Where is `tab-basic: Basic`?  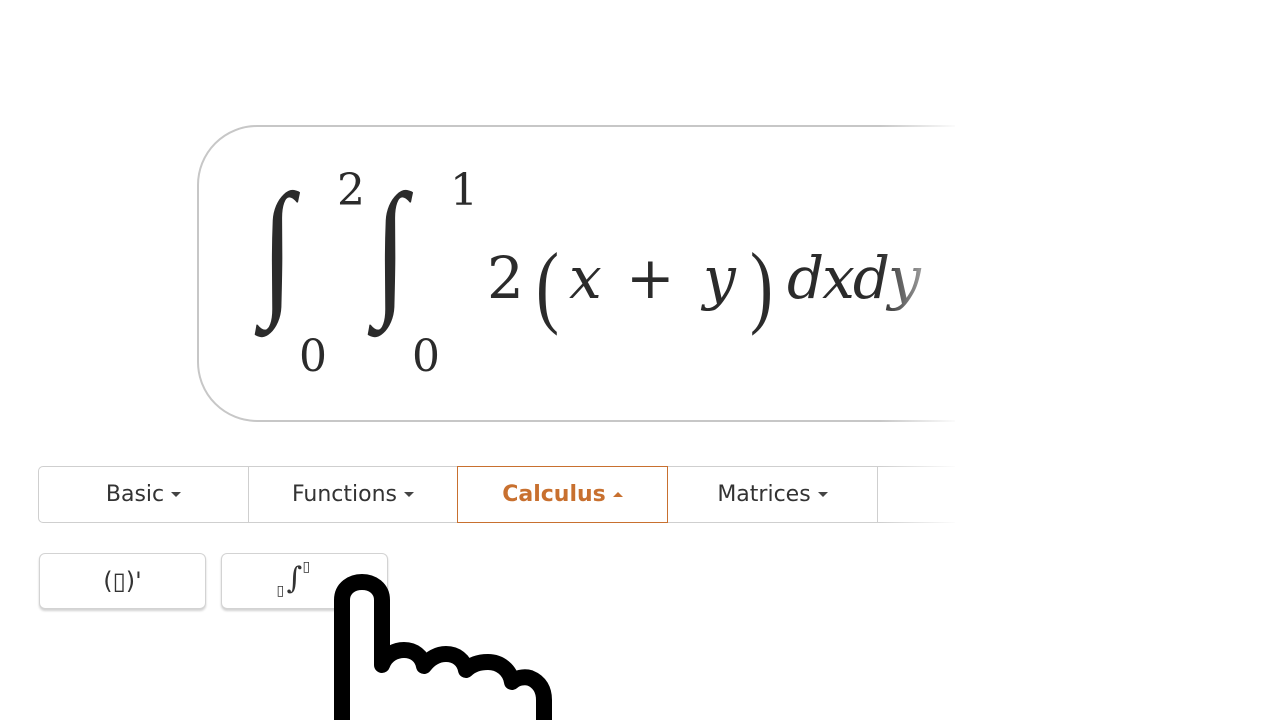
tab-basic: Basic is located at coordinates (143, 494).